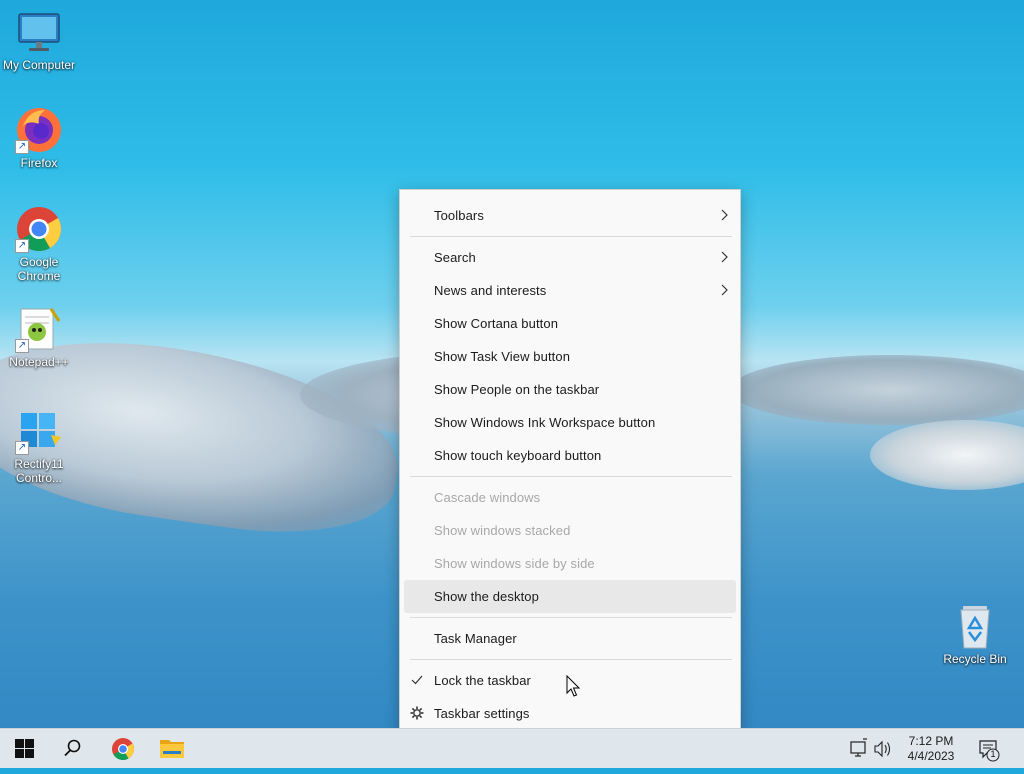 The height and width of the screenshot is (774, 1024). I want to click on desktop-icon-label: Google Chrome, so click(39, 269).